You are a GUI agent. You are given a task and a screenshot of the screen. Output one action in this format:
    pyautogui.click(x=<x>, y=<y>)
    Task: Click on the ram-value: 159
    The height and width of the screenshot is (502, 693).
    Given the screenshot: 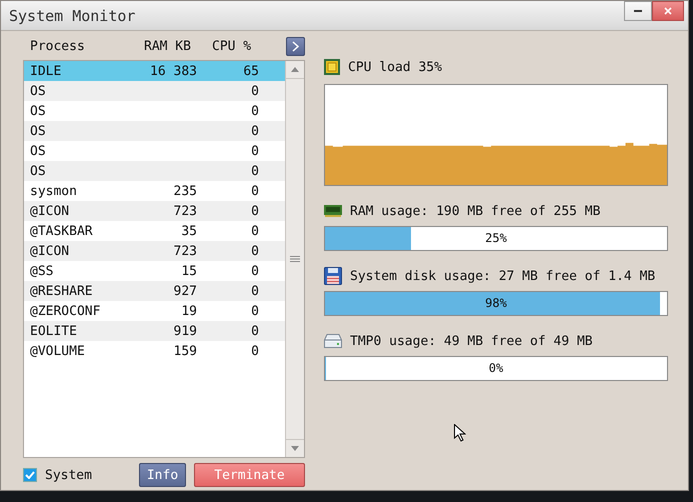 What is the action you would take?
    pyautogui.click(x=185, y=351)
    